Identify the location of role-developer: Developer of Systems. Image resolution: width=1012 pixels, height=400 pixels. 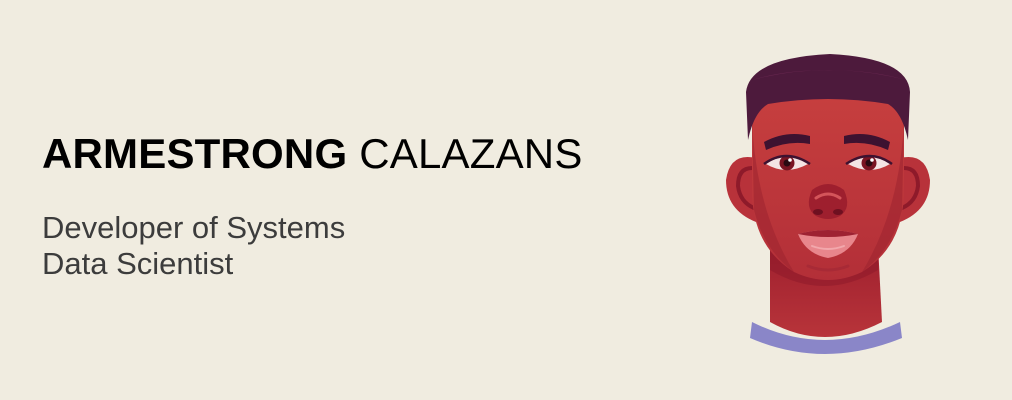
(194, 227).